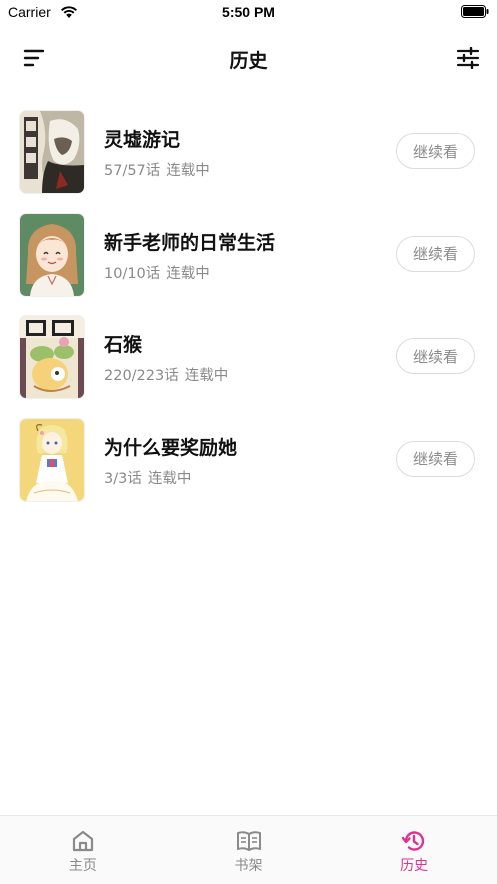 The height and width of the screenshot is (884, 497). I want to click on chapter-progress: 10/10话, so click(132, 273).